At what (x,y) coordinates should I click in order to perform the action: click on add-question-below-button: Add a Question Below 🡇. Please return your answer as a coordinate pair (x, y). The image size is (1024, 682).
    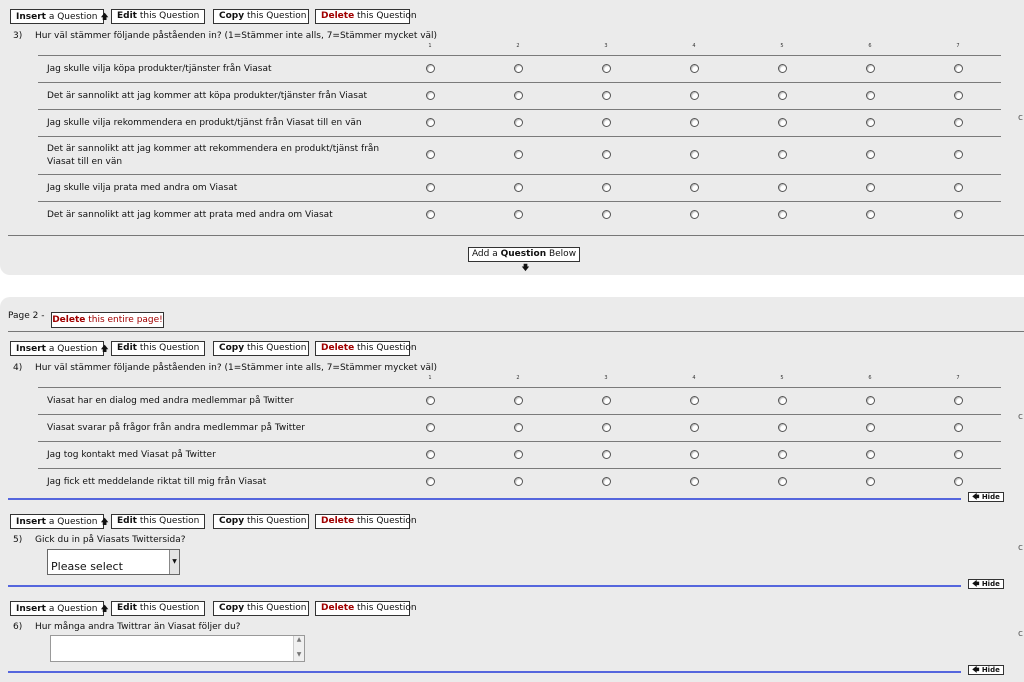
    Looking at the image, I should click on (524, 259).